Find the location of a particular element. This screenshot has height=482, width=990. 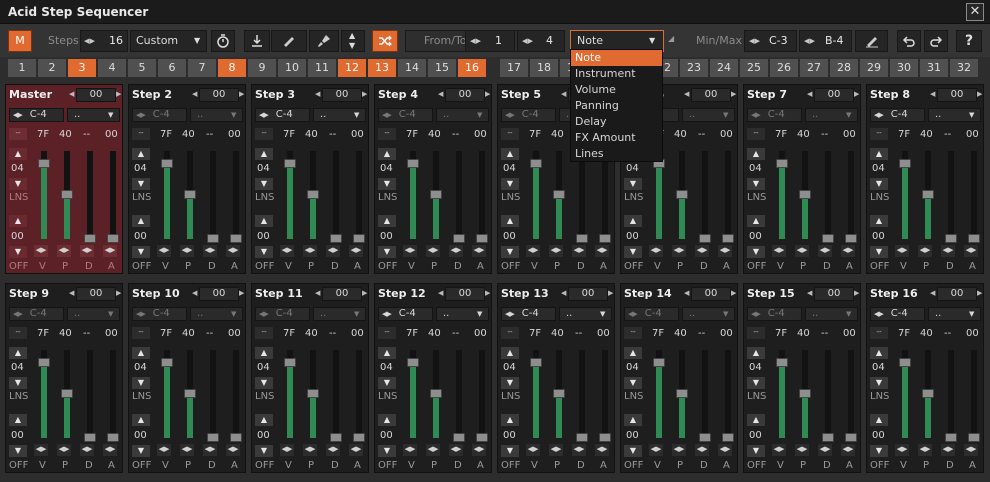

shift-stepper: ▲ ▼ is located at coordinates (353, 41).